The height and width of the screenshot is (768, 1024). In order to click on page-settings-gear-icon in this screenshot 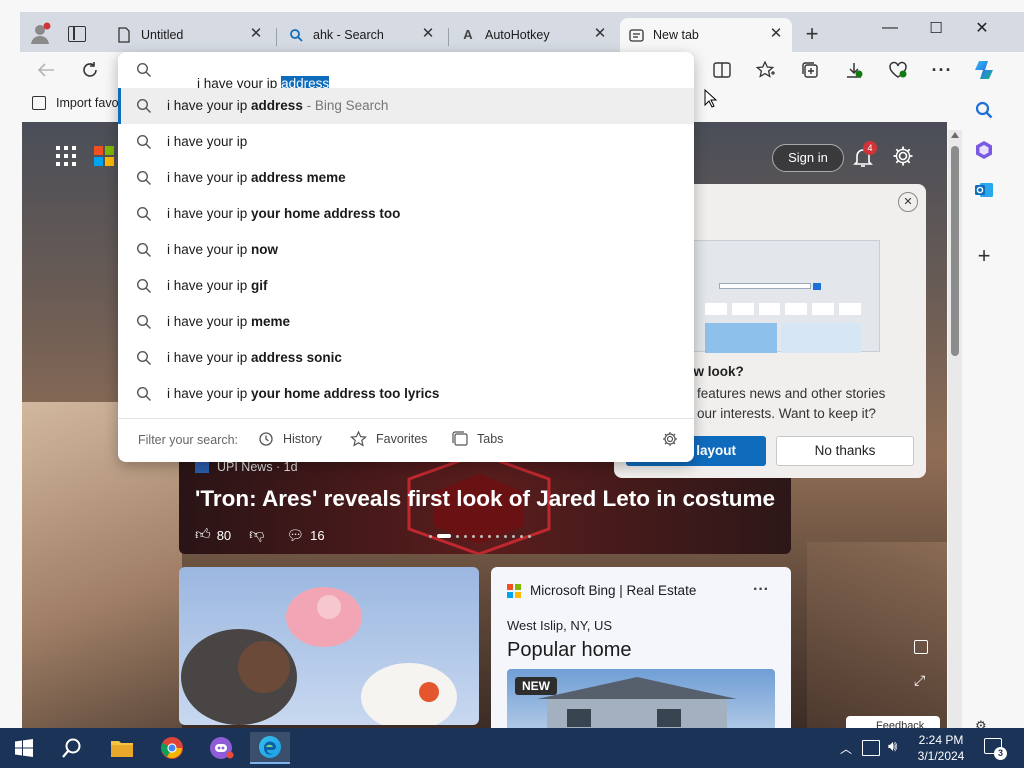, I will do `click(903, 156)`.